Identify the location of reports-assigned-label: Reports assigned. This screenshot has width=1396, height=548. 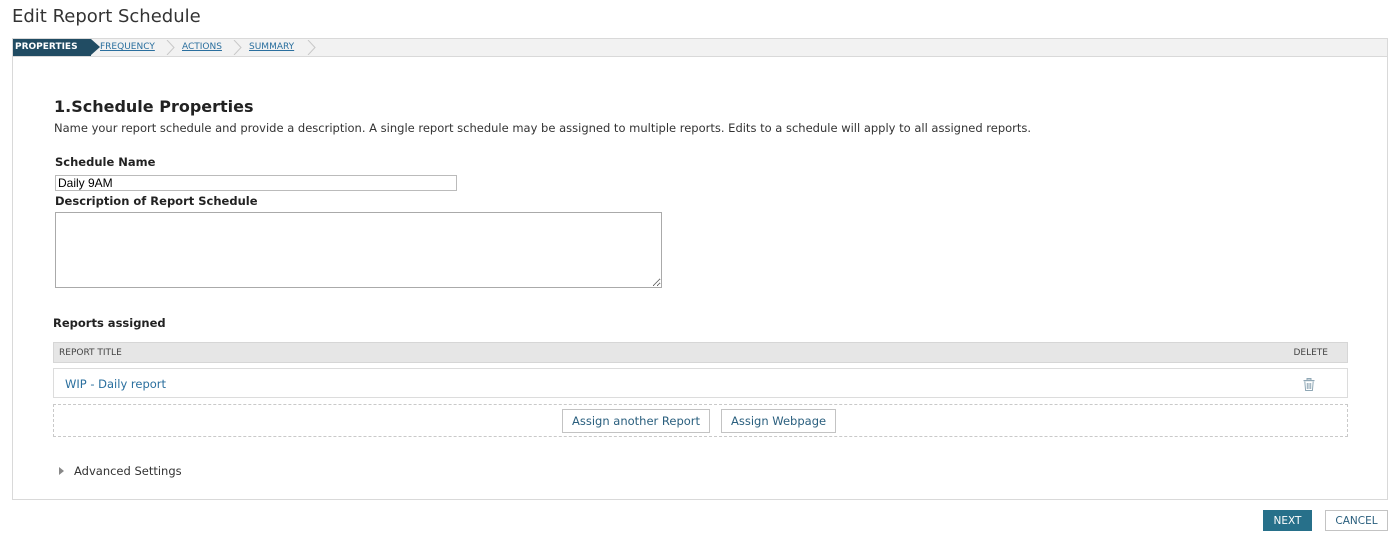
(109, 323).